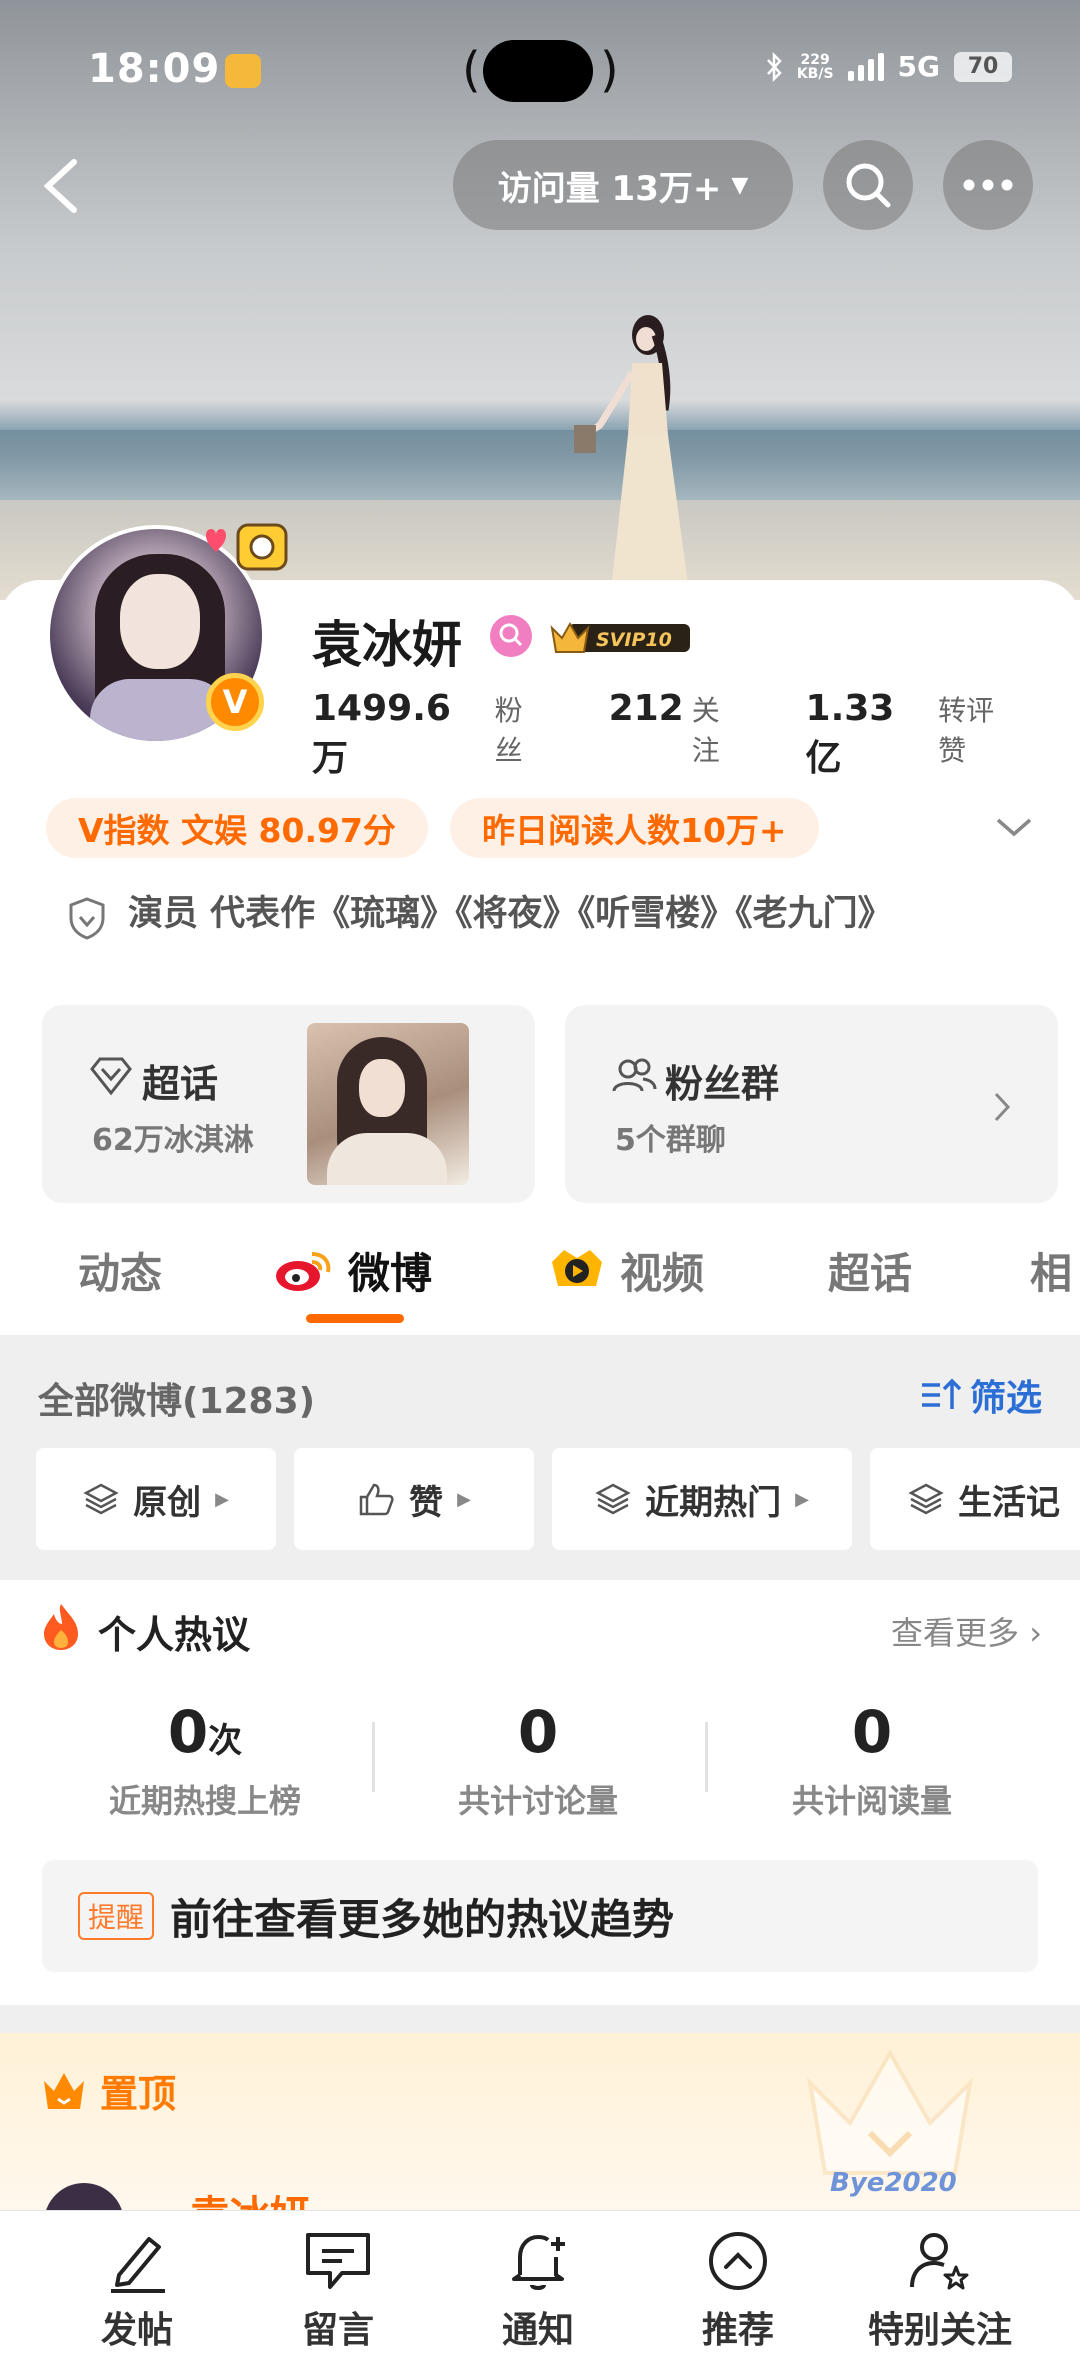 The height and width of the screenshot is (2373, 1080). Describe the element at coordinates (120, 1273) in the screenshot. I see `tab-dynamic-label: 动态` at that location.